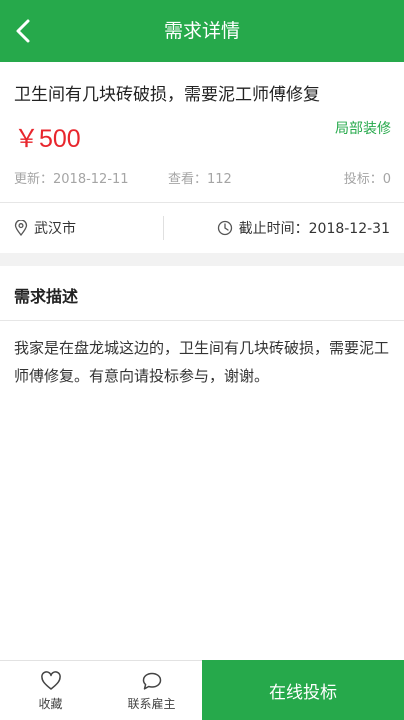  I want to click on contact-employer-button: 联系雇主, so click(151, 690).